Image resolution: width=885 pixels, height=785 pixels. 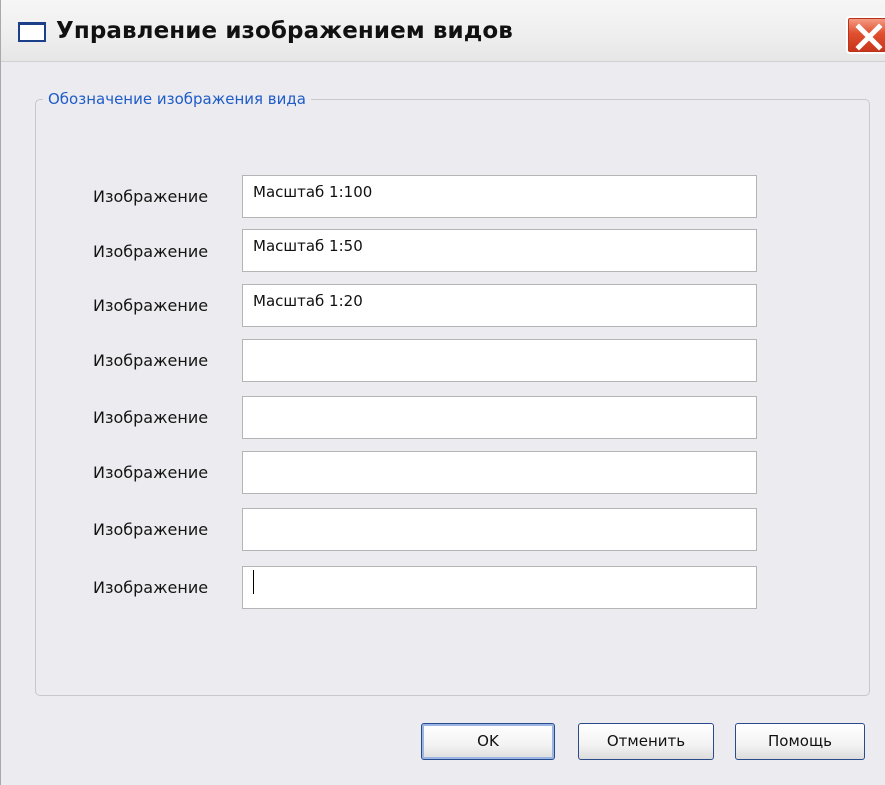 What do you see at coordinates (151, 196) in the screenshot?
I see `row-label-1: Изображение` at bounding box center [151, 196].